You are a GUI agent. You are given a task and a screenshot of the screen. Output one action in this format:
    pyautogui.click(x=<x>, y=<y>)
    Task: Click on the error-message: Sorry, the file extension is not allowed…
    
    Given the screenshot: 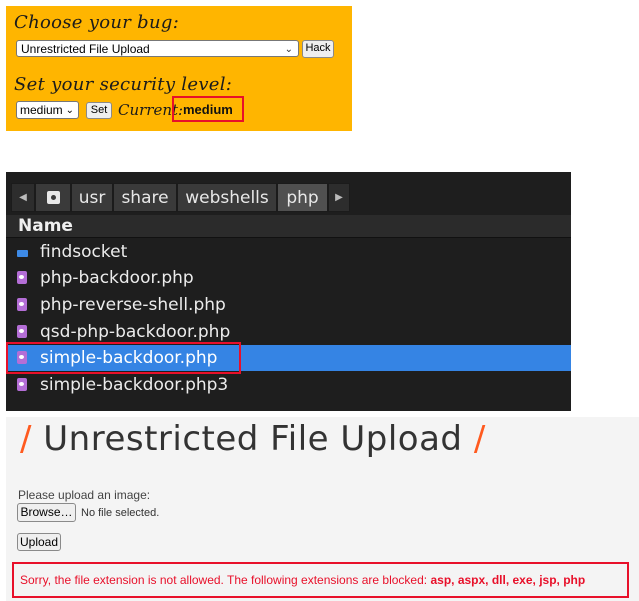 What is the action you would take?
    pyautogui.click(x=302, y=580)
    